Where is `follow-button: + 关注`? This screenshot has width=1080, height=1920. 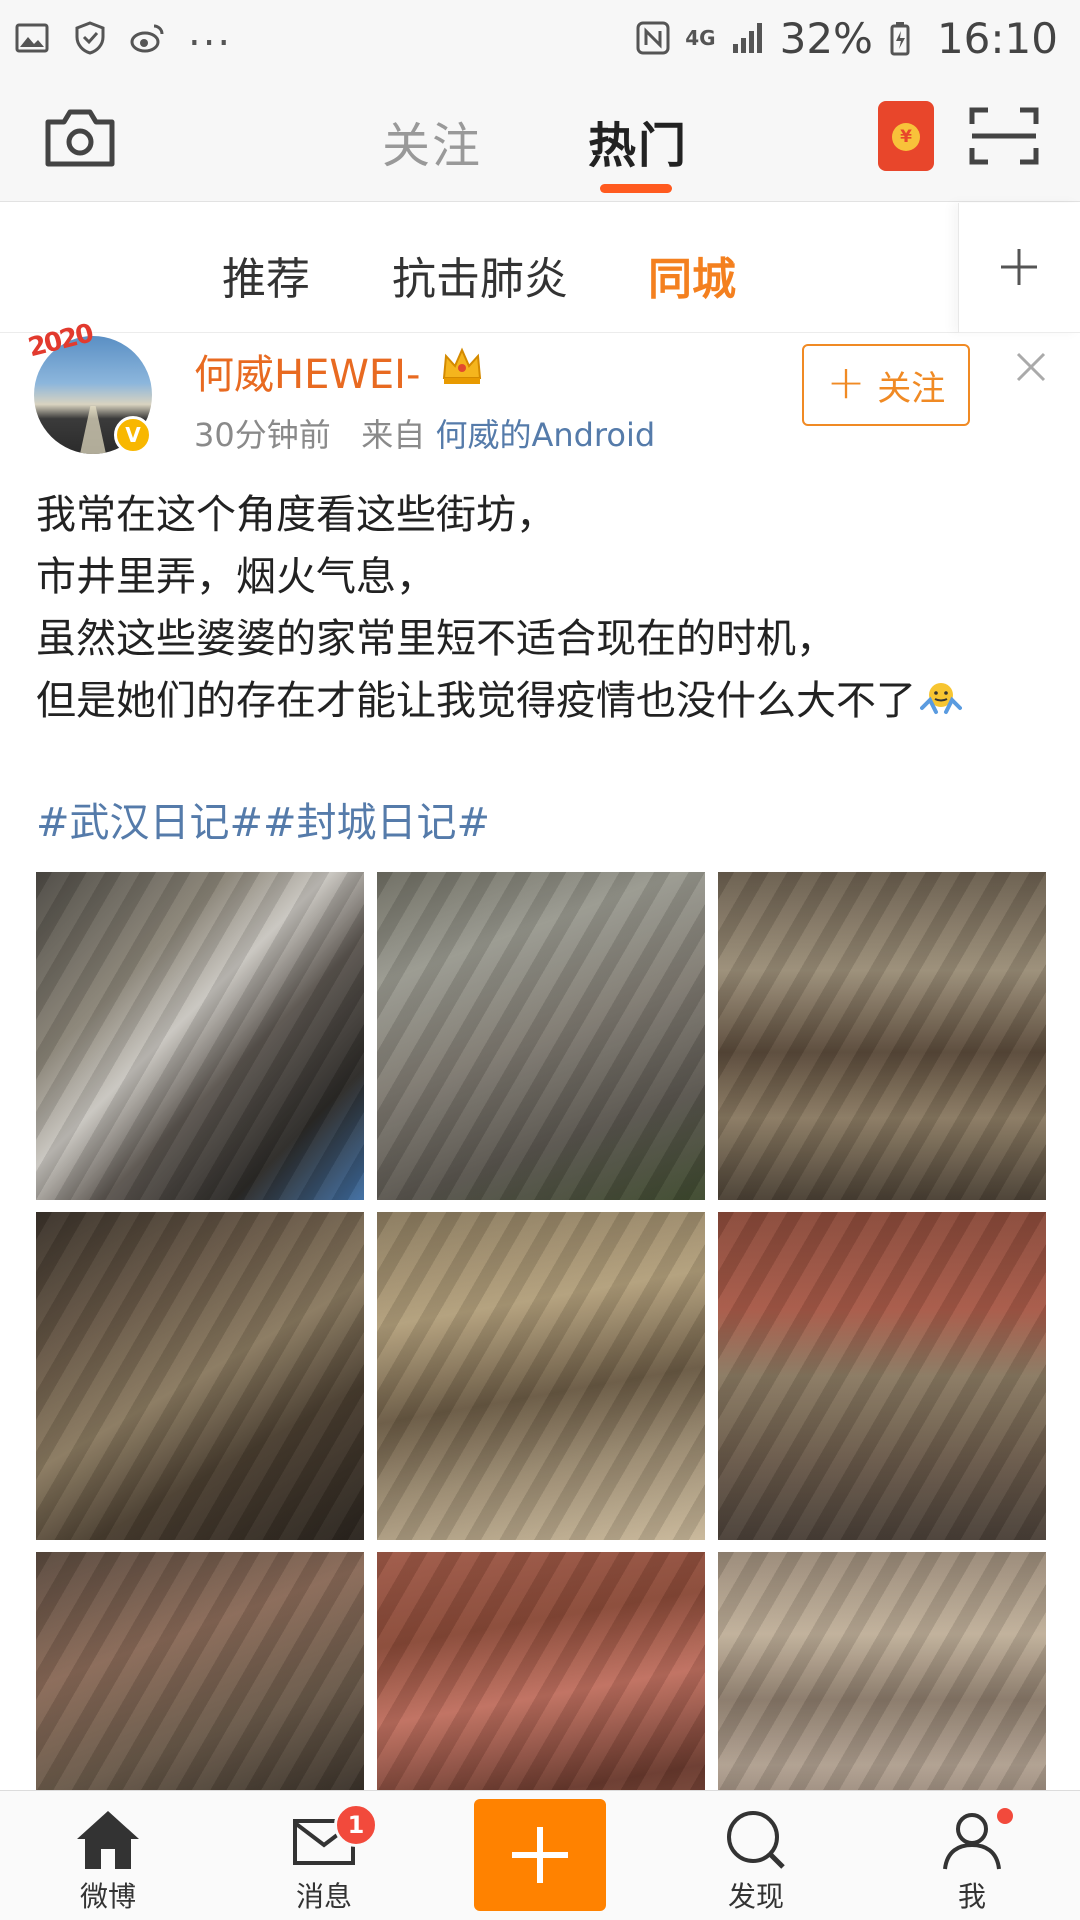
follow-button: + 关注 is located at coordinates (886, 385).